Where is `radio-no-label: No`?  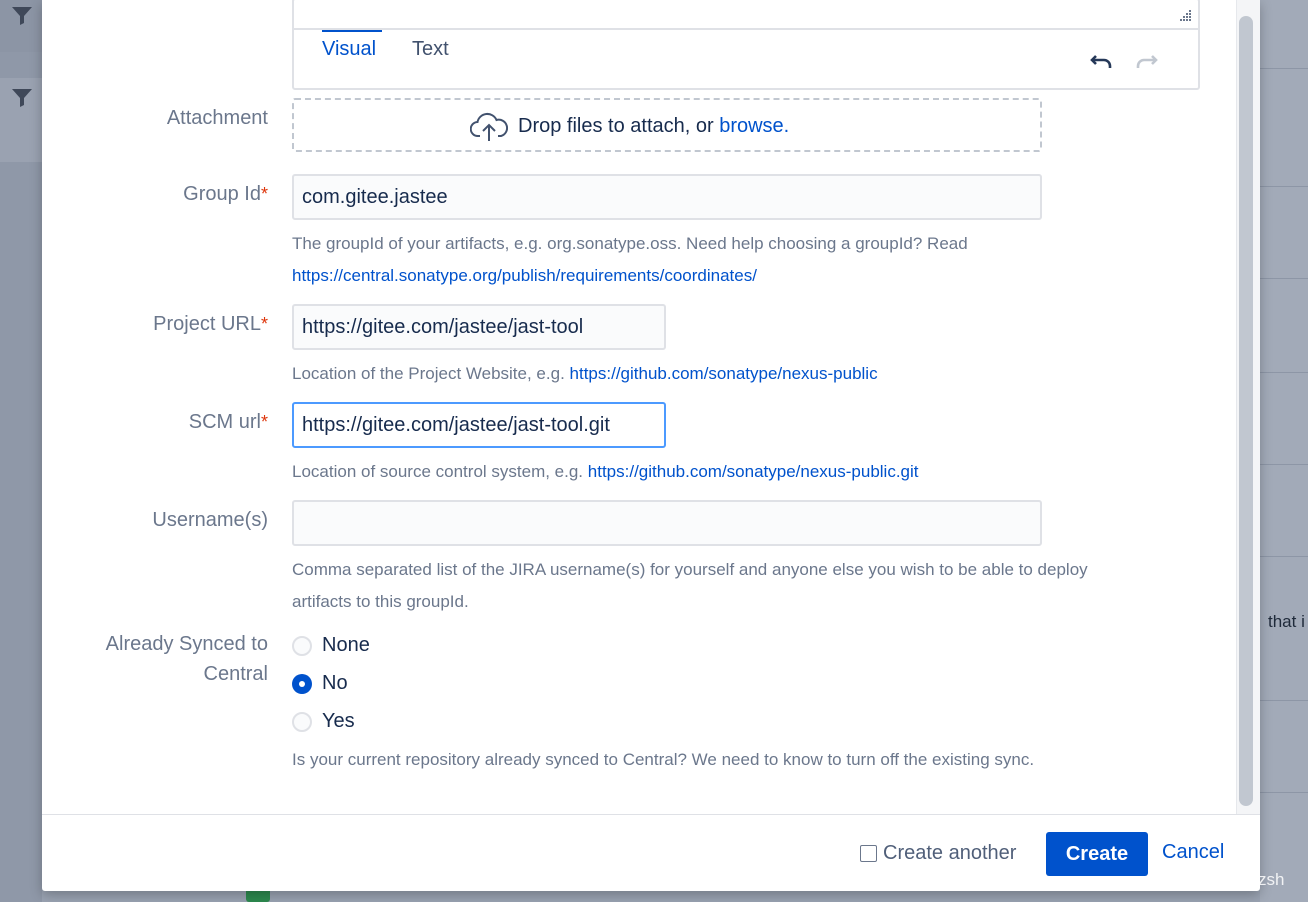 radio-no-label: No is located at coordinates (335, 683).